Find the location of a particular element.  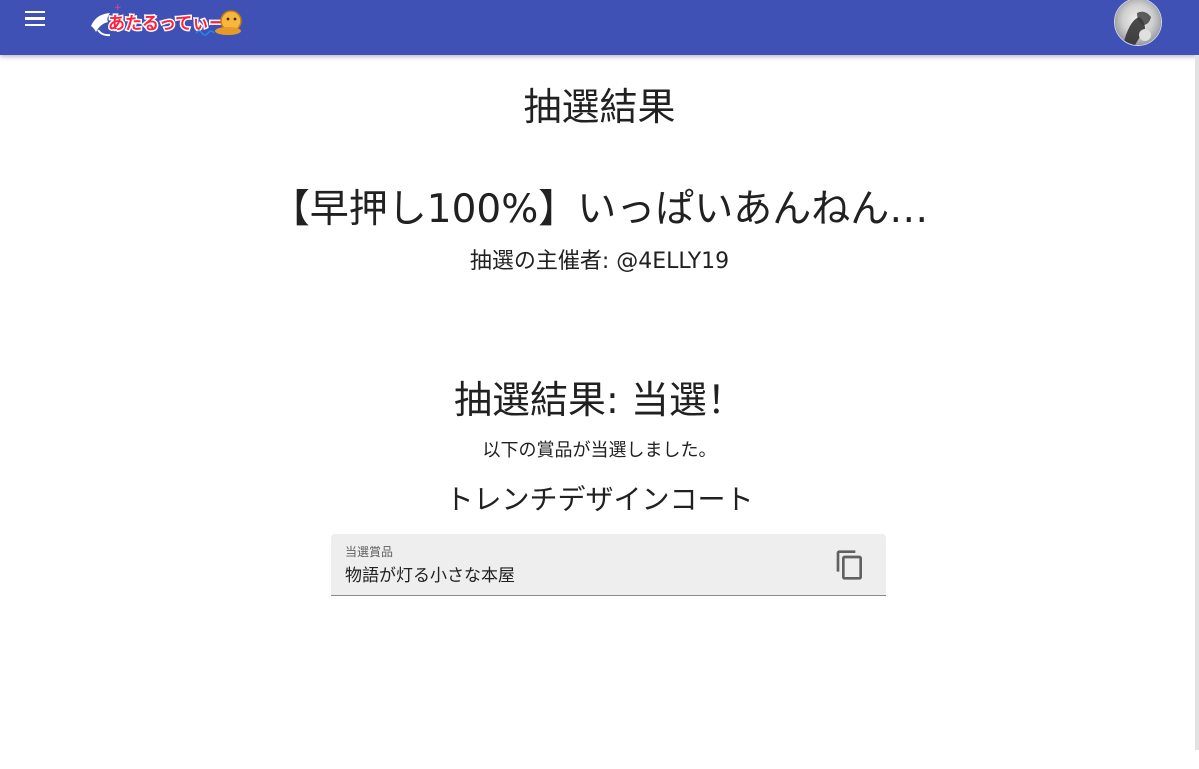

menu-button is located at coordinates (36, 20).